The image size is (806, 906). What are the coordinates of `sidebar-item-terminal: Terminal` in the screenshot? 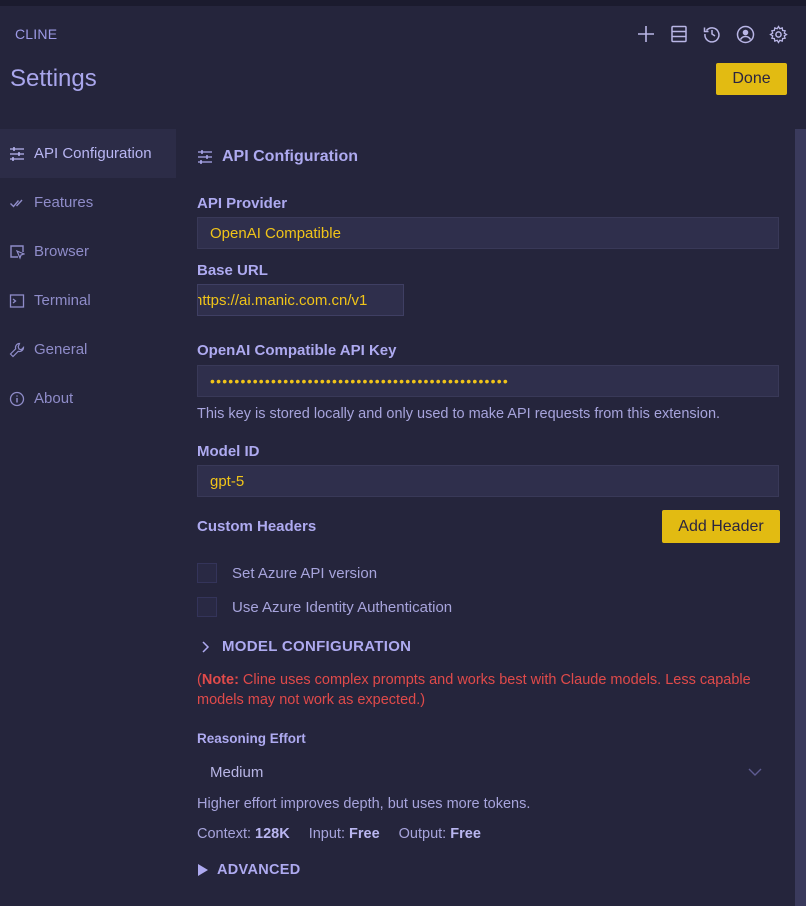 It's located at (88, 300).